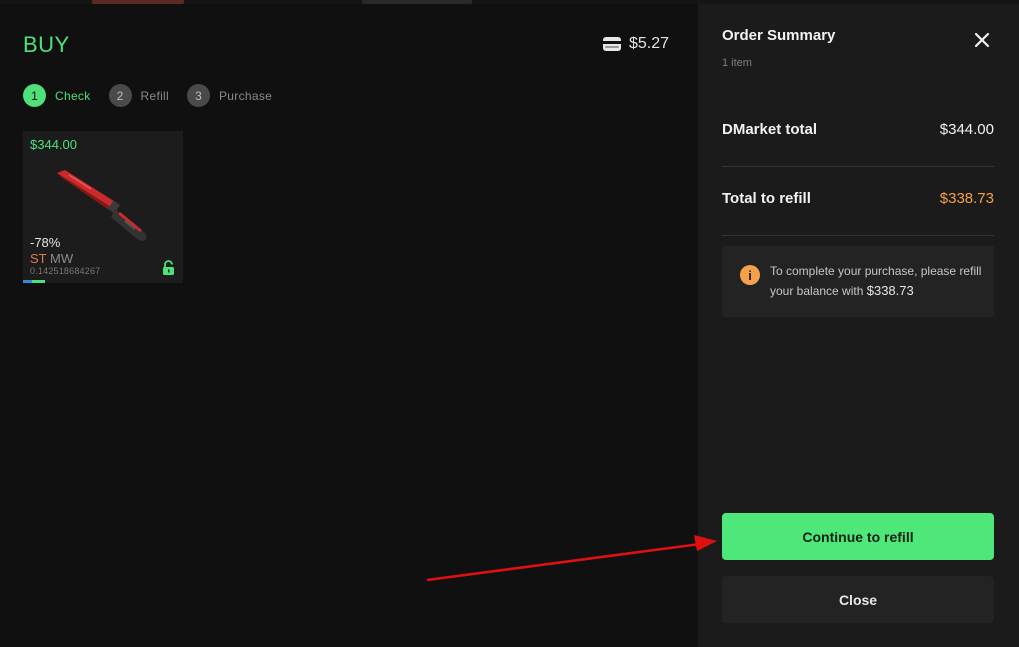 This screenshot has width=1019, height=647. What do you see at coordinates (858, 198) in the screenshot?
I see `refill-total-row: Total to refill $338.73` at bounding box center [858, 198].